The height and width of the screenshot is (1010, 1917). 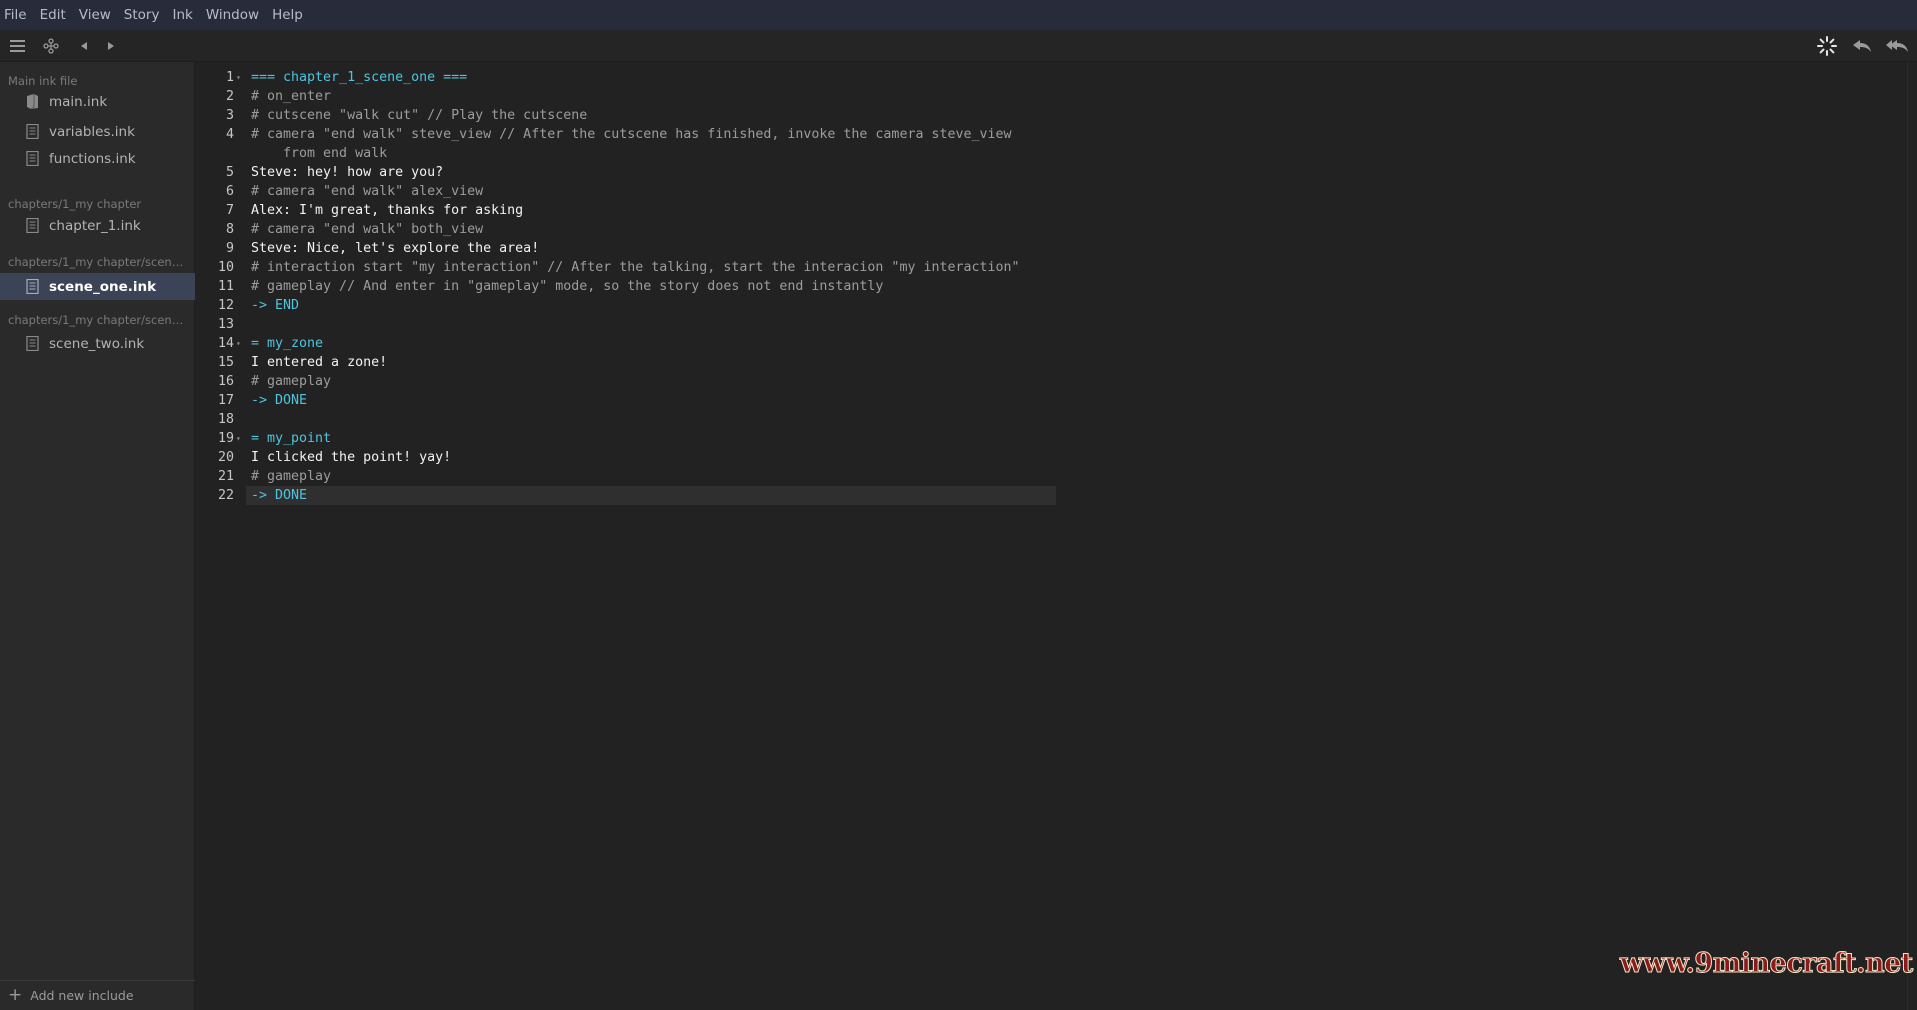 What do you see at coordinates (97, 15) in the screenshot?
I see `menu-view: View` at bounding box center [97, 15].